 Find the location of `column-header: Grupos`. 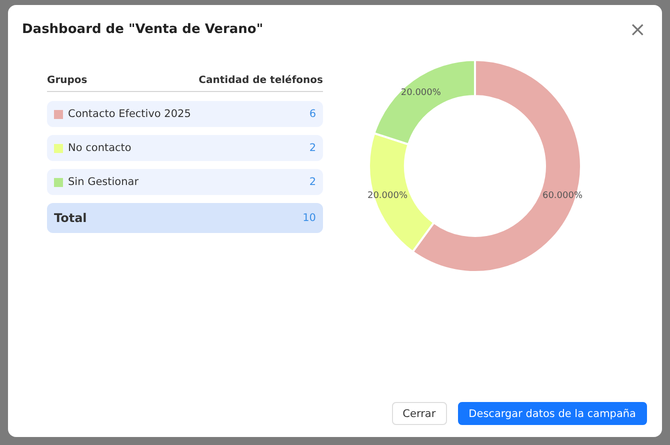

column-header: Grupos is located at coordinates (67, 80).